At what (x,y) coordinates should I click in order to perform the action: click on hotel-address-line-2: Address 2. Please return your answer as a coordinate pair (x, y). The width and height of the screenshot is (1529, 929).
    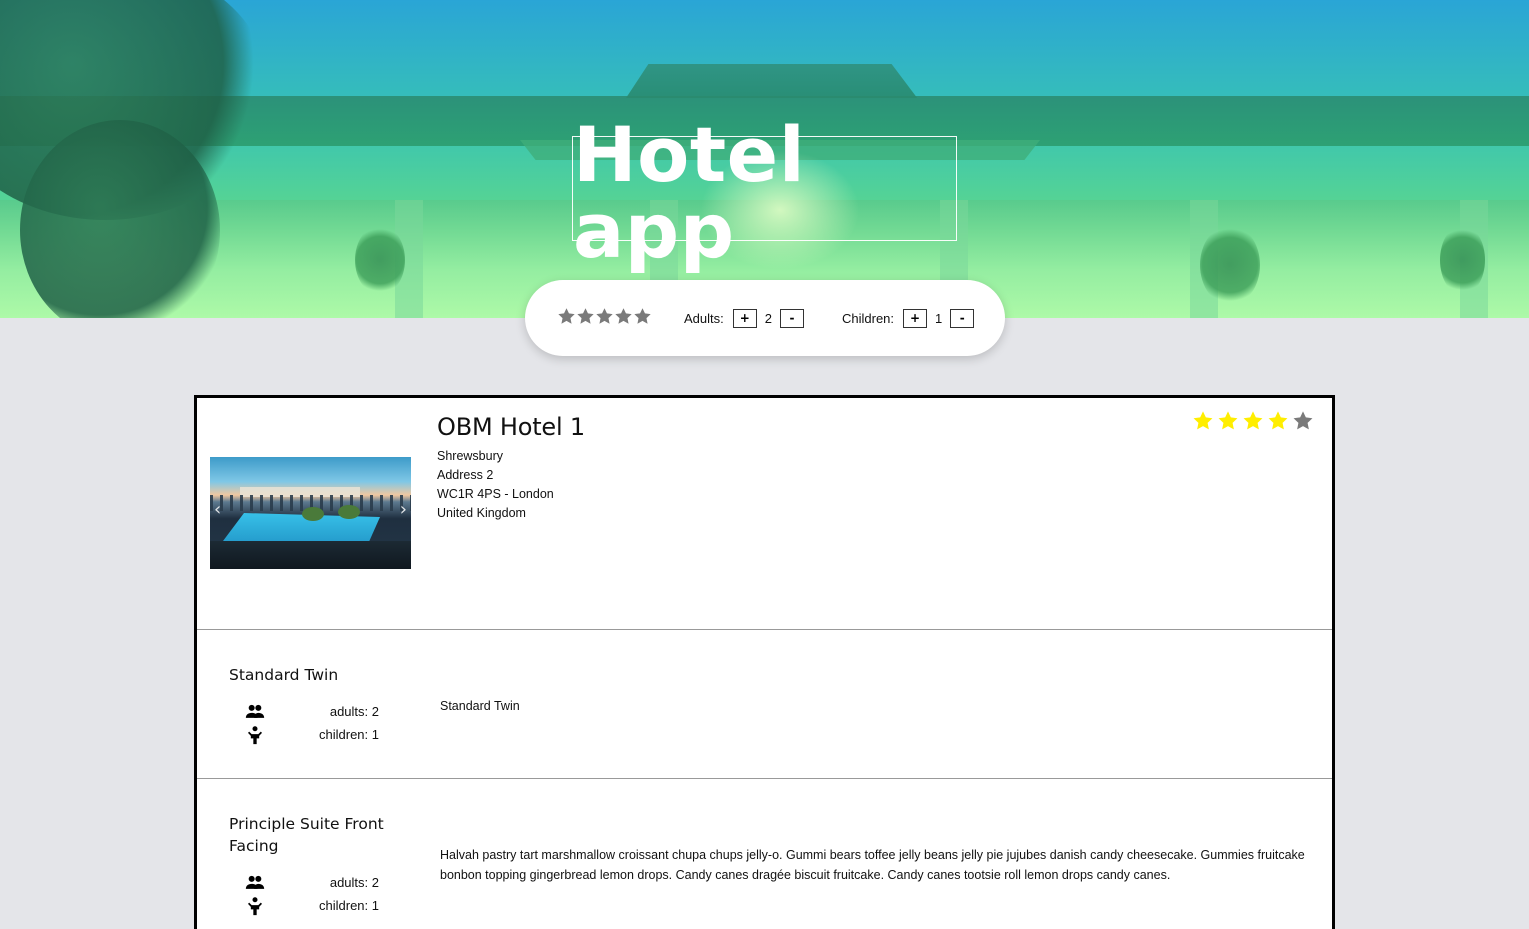
    Looking at the image, I should click on (465, 475).